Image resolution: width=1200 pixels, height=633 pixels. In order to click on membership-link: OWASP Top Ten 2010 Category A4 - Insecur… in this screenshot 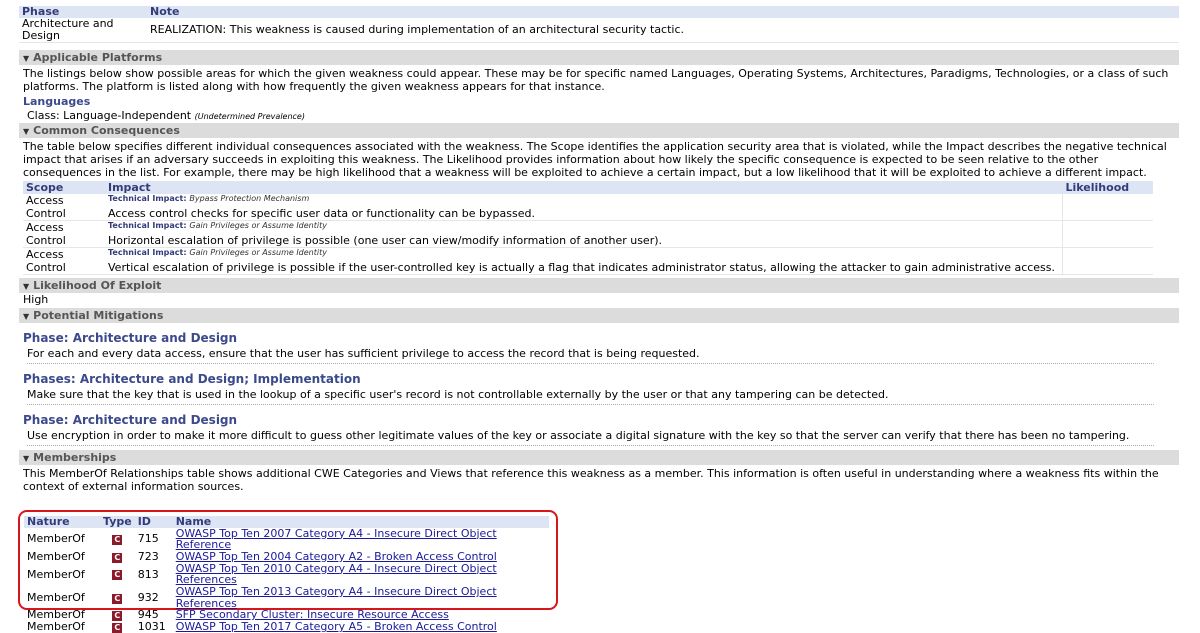, I will do `click(336, 574)`.